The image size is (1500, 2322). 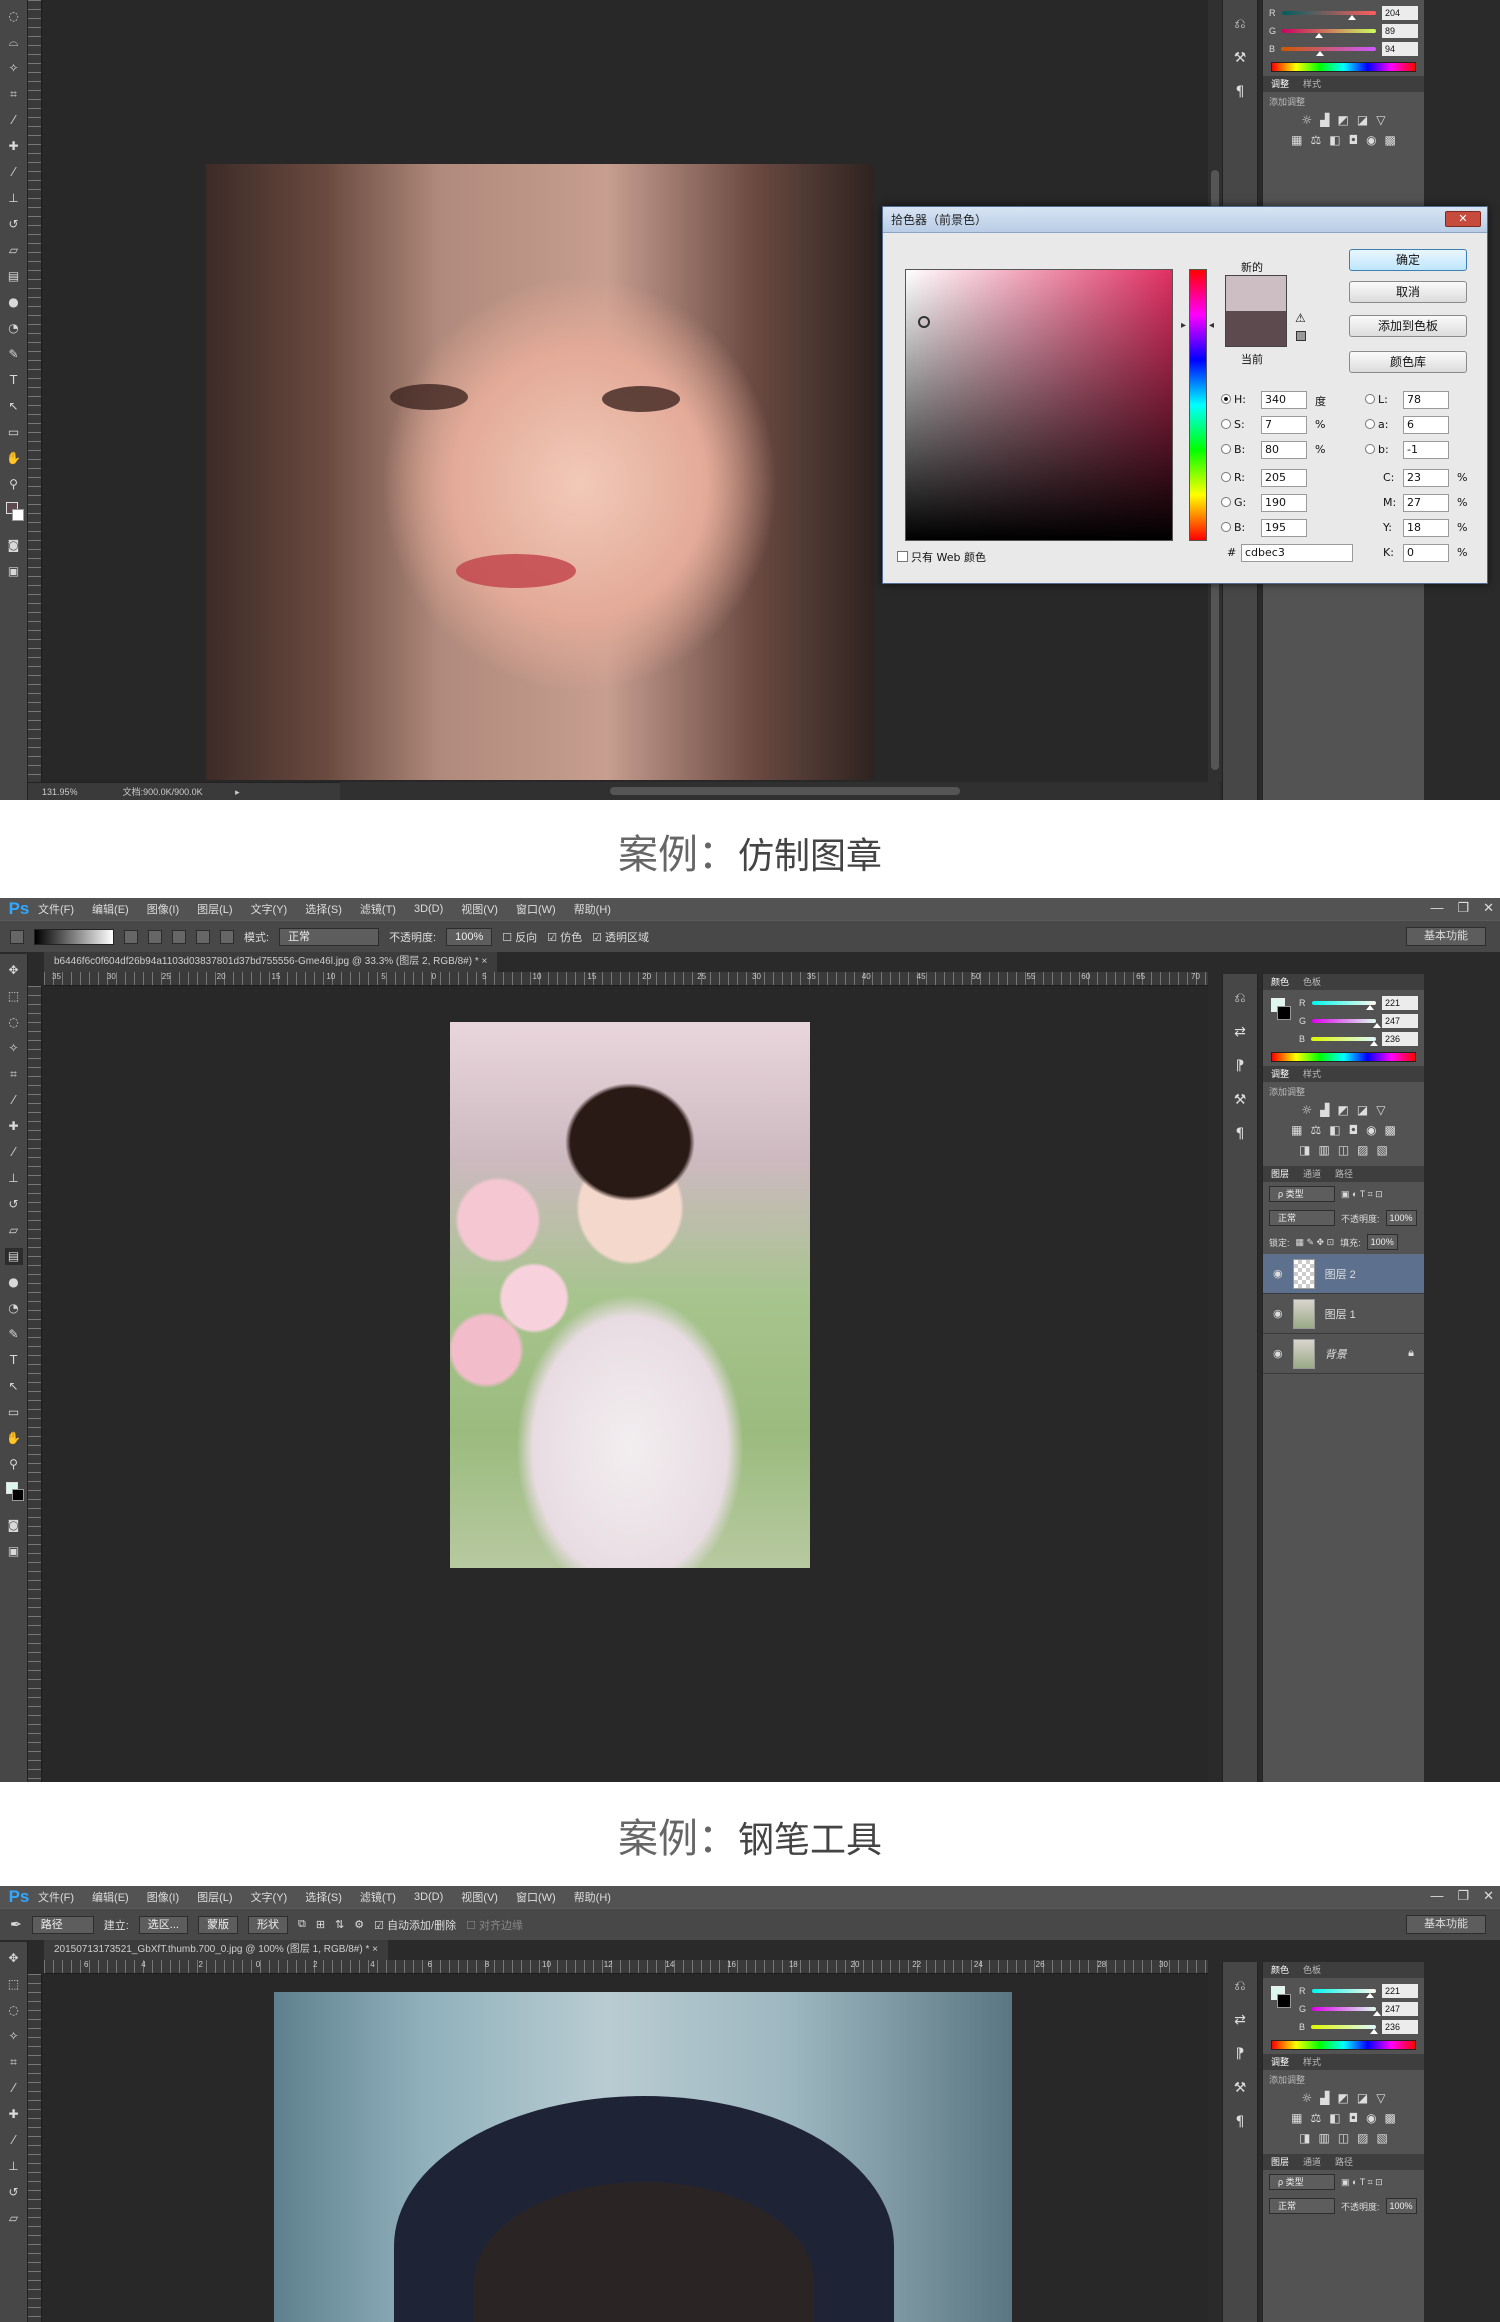 What do you see at coordinates (267, 1924) in the screenshot?
I see `make-shape-button: 形状` at bounding box center [267, 1924].